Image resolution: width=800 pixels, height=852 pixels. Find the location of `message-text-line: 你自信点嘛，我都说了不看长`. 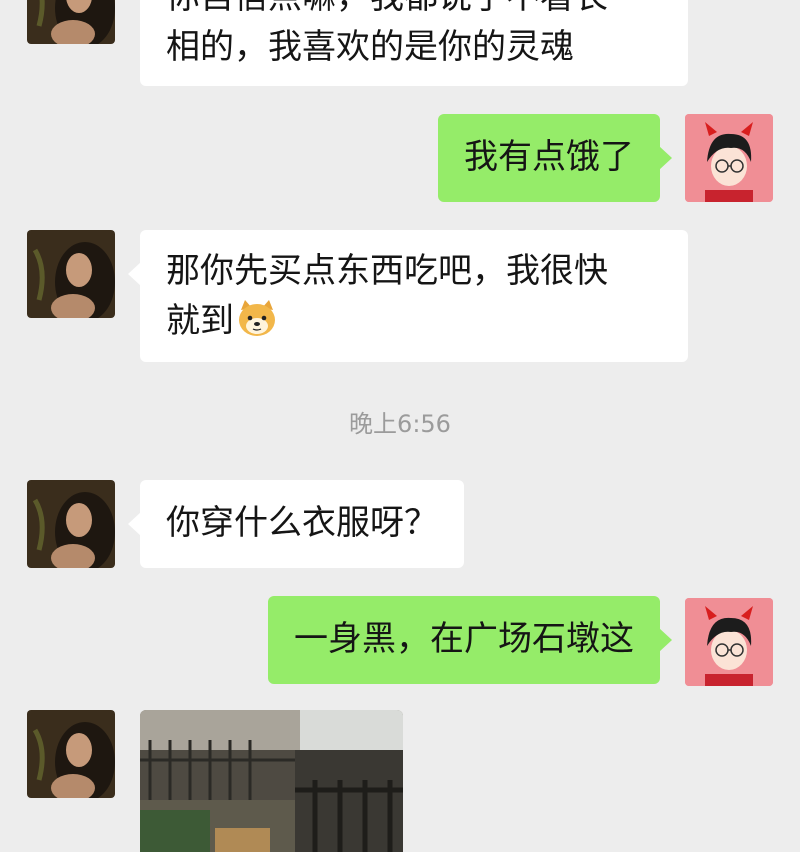

message-text-line: 你自信点嘛，我都说了不看长 is located at coordinates (414, 11).